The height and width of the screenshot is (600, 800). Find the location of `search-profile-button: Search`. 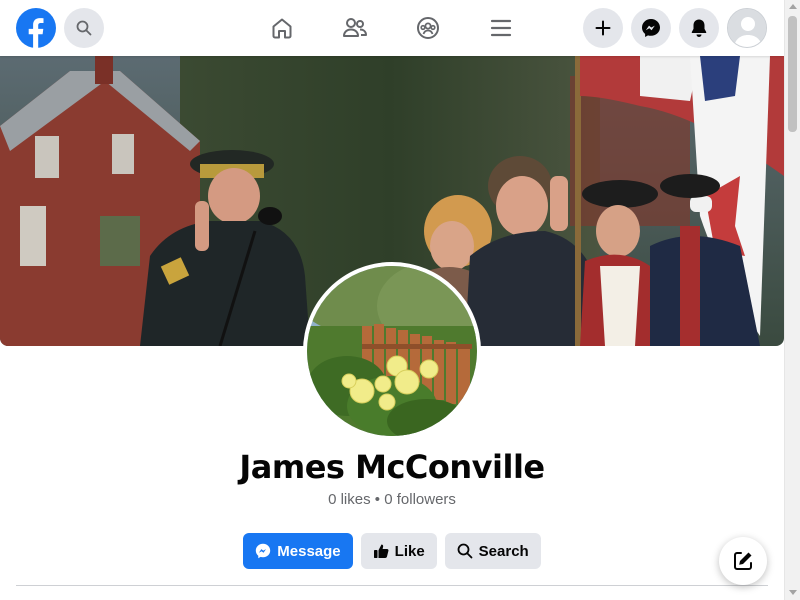

search-profile-button: Search is located at coordinates (492, 551).